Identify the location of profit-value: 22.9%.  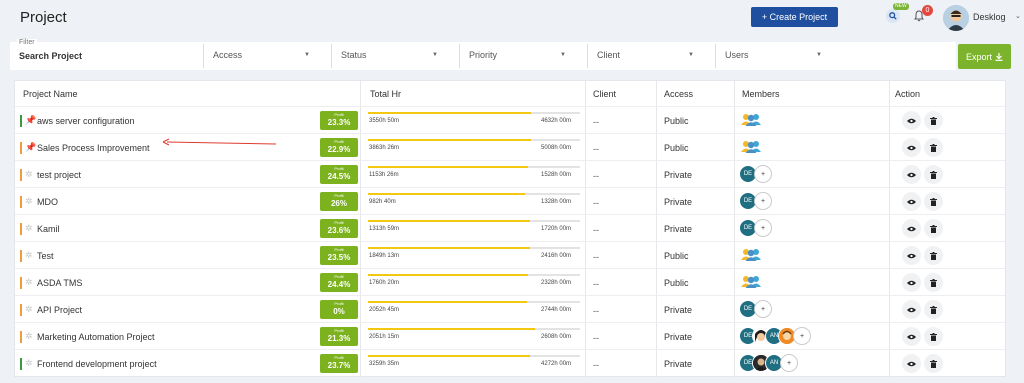
(339, 149).